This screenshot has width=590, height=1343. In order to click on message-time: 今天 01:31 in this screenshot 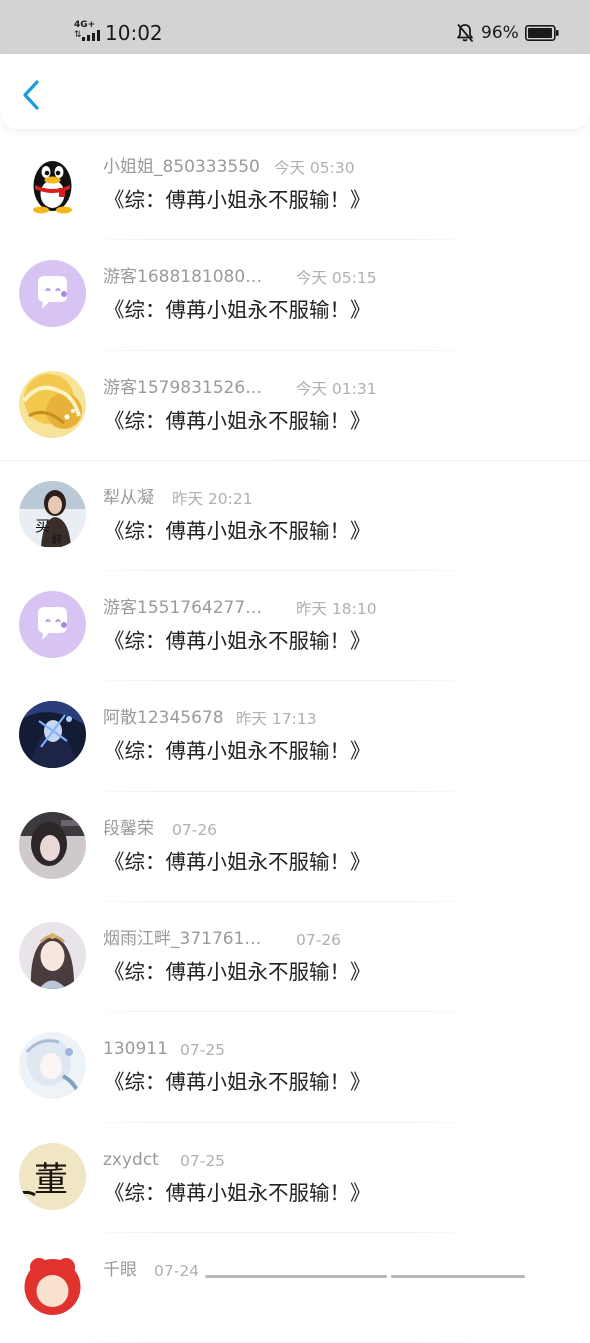, I will do `click(336, 388)`.